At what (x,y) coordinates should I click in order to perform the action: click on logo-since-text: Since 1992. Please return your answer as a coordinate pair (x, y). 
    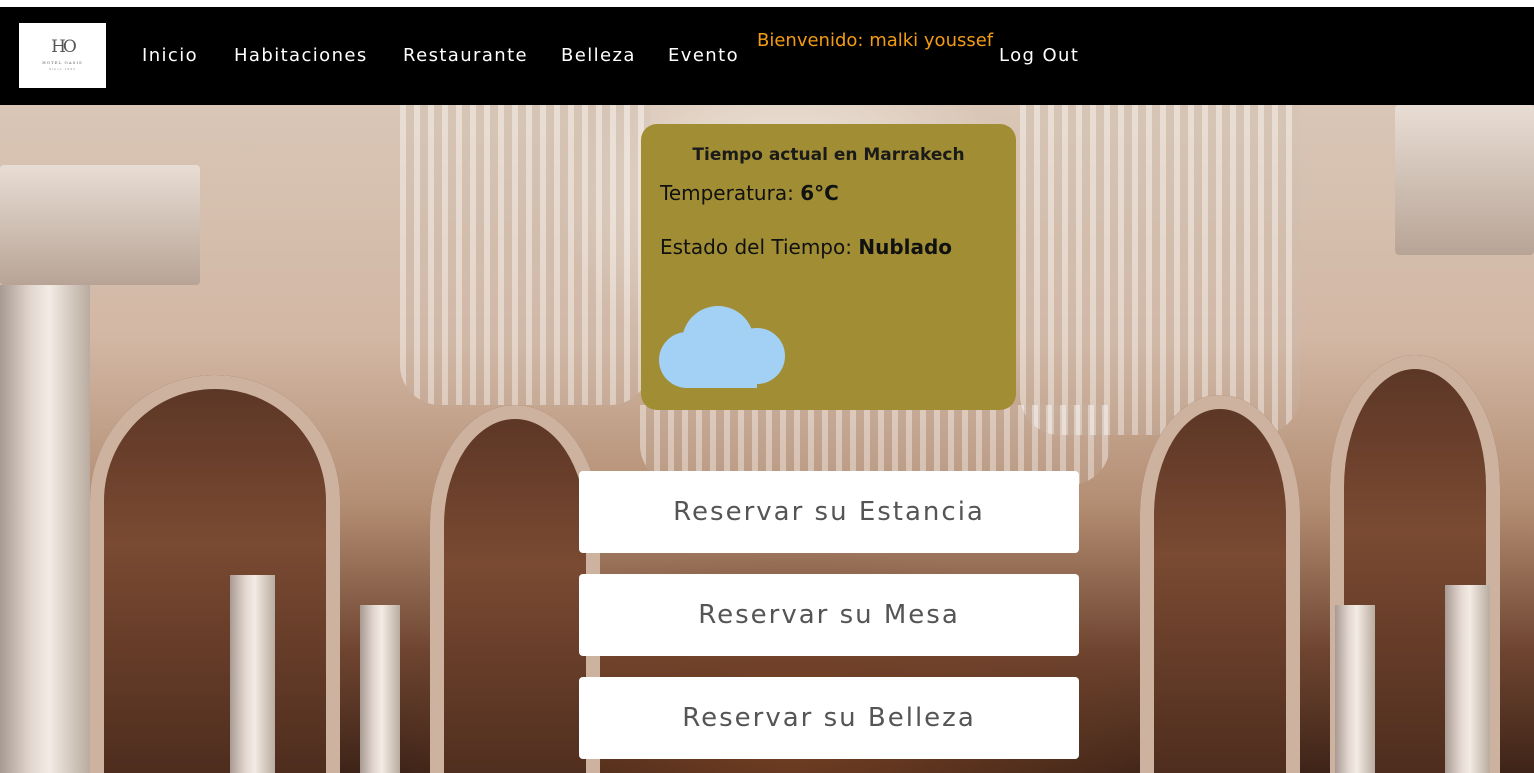
    Looking at the image, I should click on (62, 69).